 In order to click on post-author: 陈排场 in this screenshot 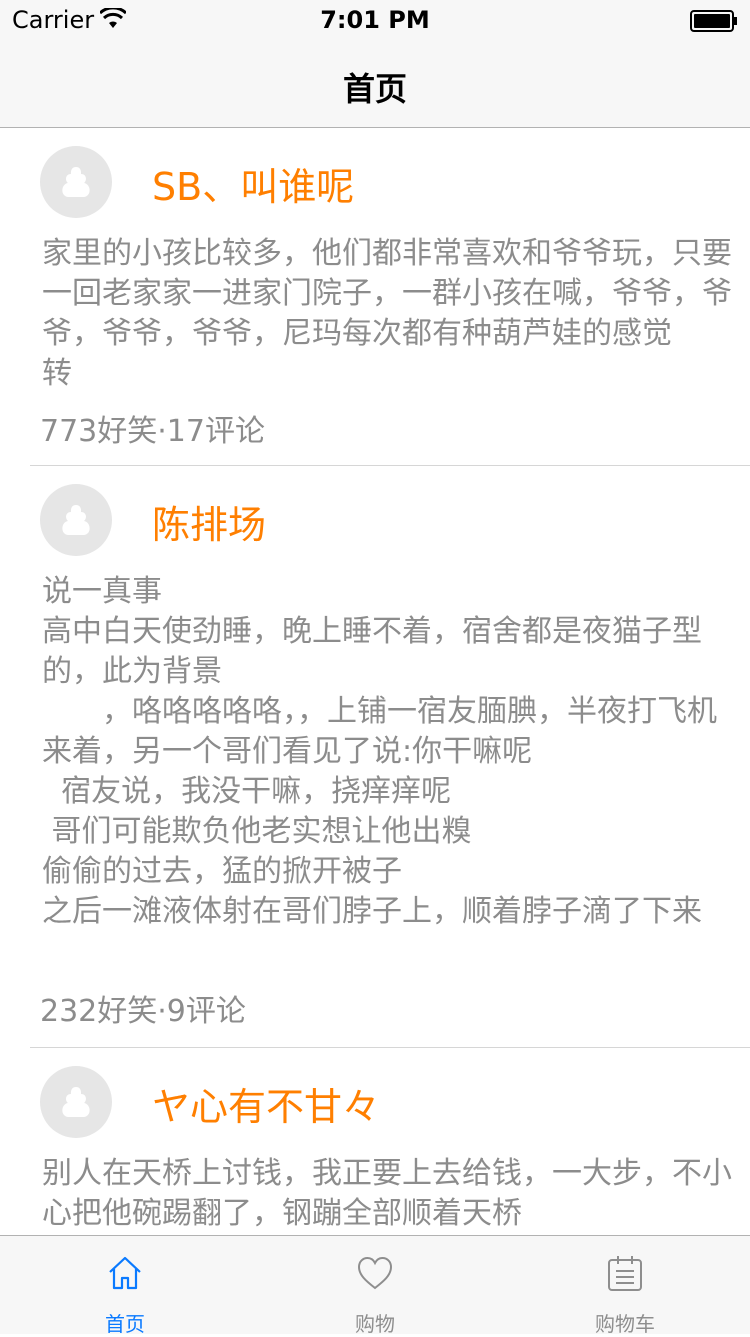, I will do `click(209, 521)`.